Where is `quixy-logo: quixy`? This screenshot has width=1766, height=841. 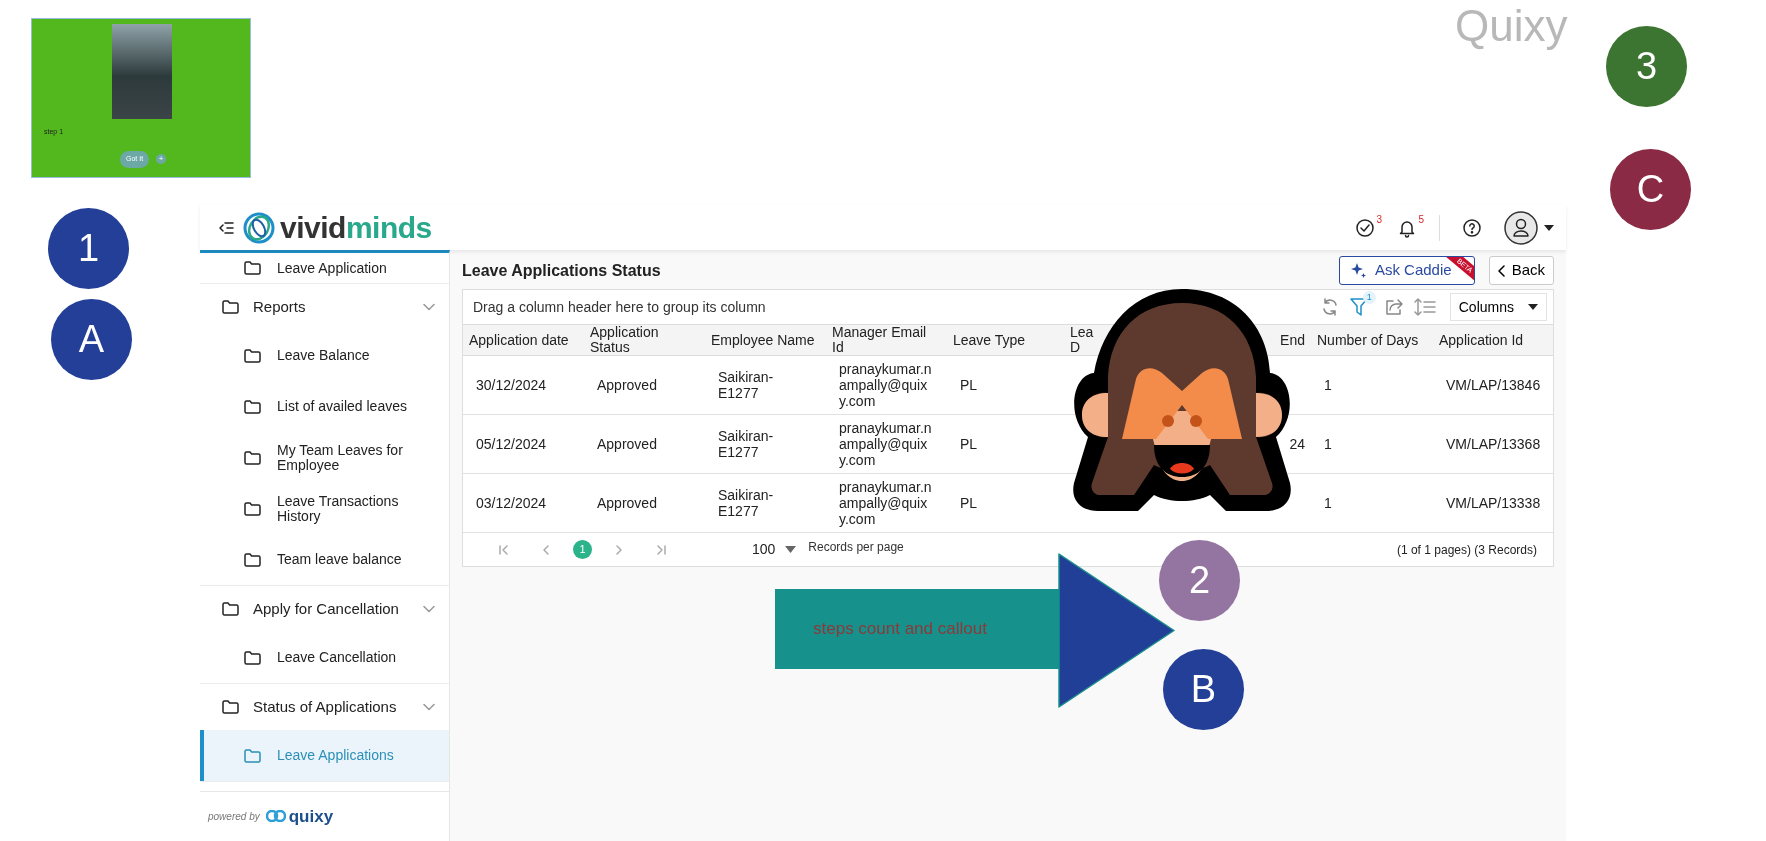 quixy-logo: quixy is located at coordinates (299, 816).